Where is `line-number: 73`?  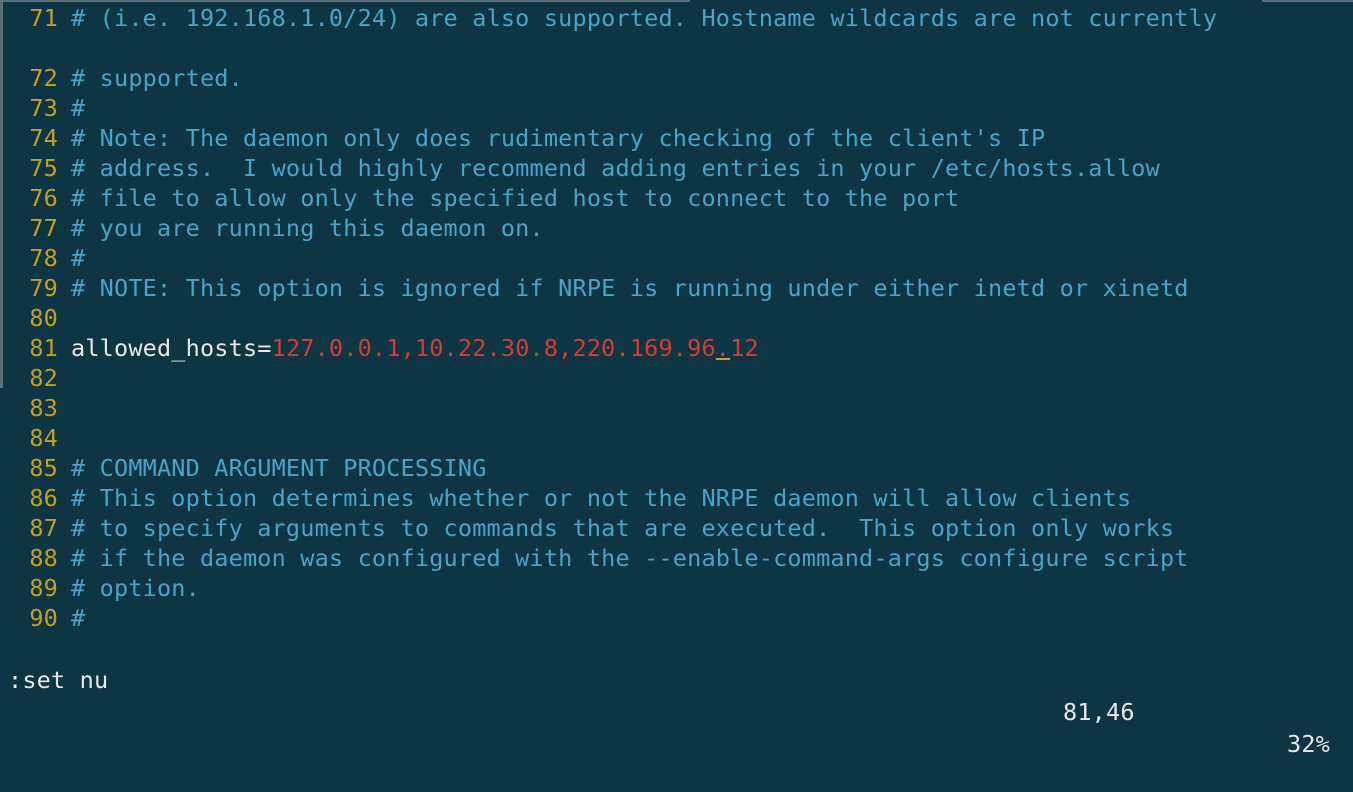
line-number: 73 is located at coordinates (43, 108).